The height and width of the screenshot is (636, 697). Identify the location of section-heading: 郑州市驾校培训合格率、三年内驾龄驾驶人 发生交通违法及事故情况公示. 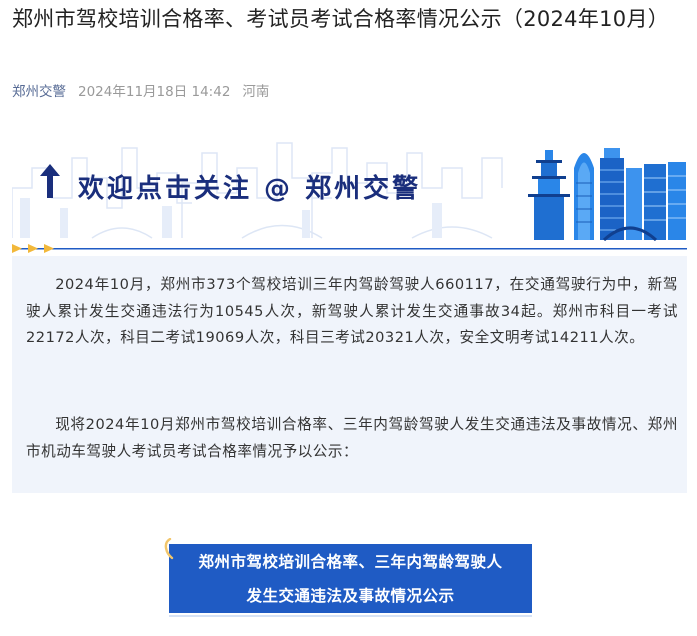
(350, 578).